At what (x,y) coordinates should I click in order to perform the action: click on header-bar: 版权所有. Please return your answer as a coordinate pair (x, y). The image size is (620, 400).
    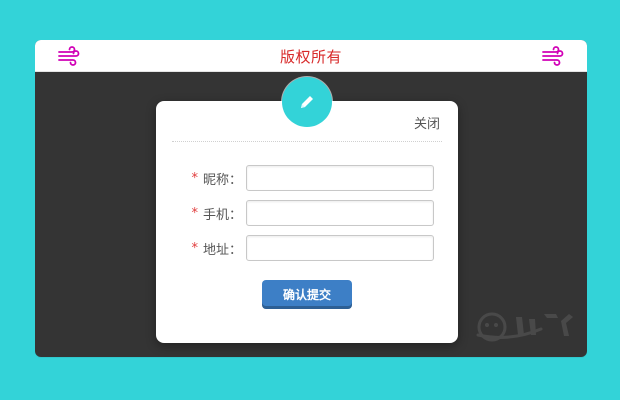
    Looking at the image, I should click on (311, 56).